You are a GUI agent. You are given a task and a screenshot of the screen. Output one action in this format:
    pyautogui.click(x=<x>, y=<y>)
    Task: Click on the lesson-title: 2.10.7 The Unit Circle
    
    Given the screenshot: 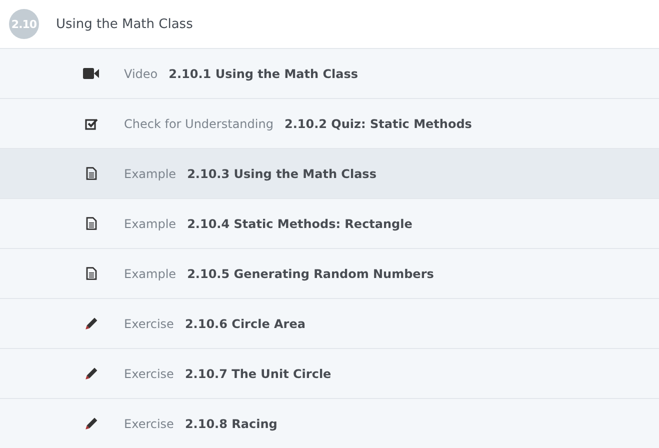 What is the action you would take?
    pyautogui.click(x=258, y=373)
    